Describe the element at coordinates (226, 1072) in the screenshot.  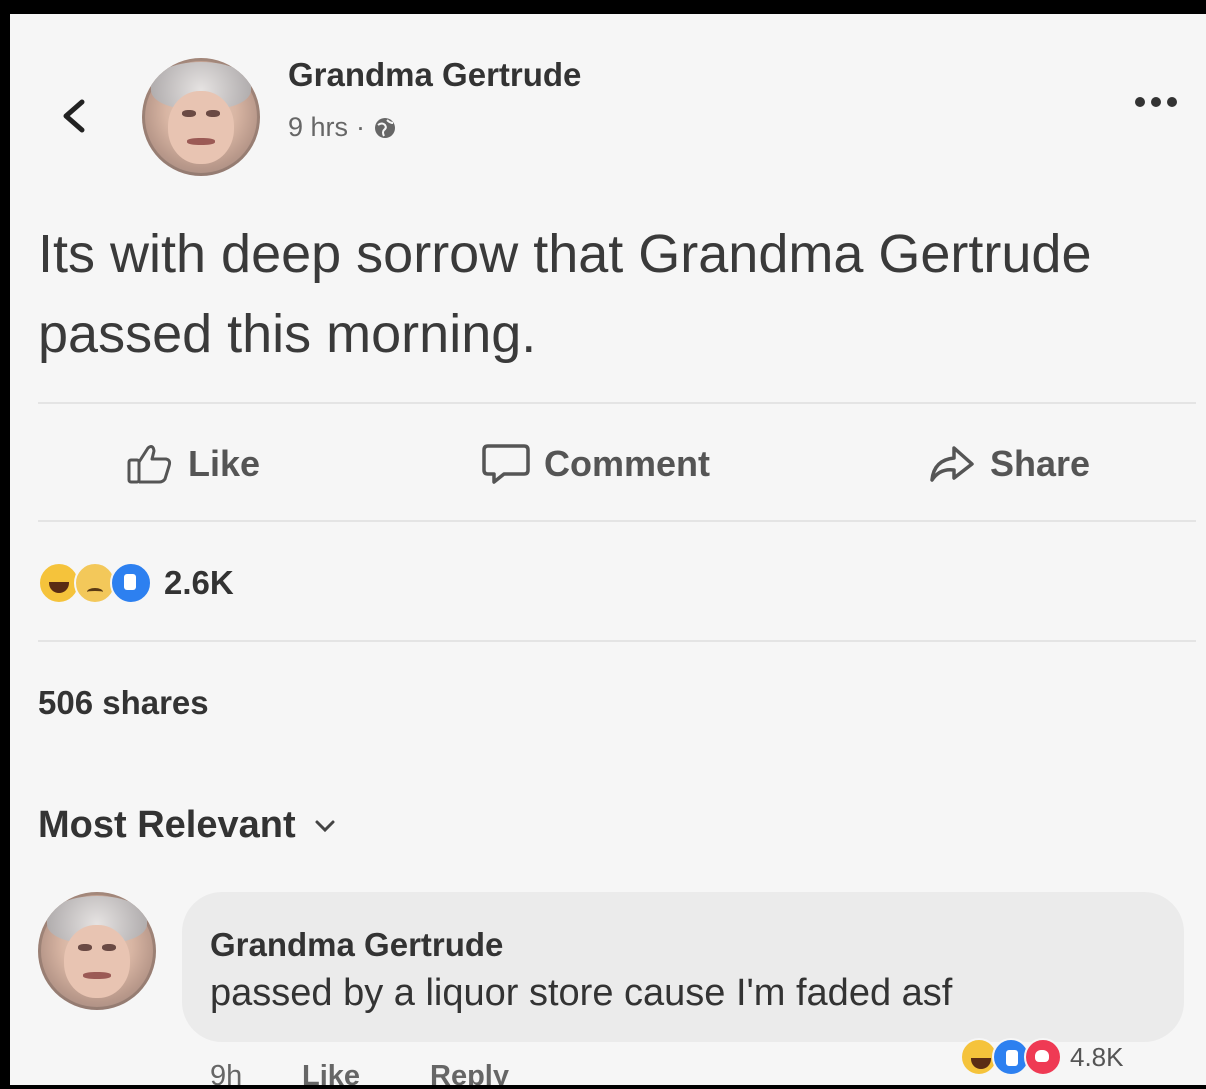
I see `comment-time: 9h` at that location.